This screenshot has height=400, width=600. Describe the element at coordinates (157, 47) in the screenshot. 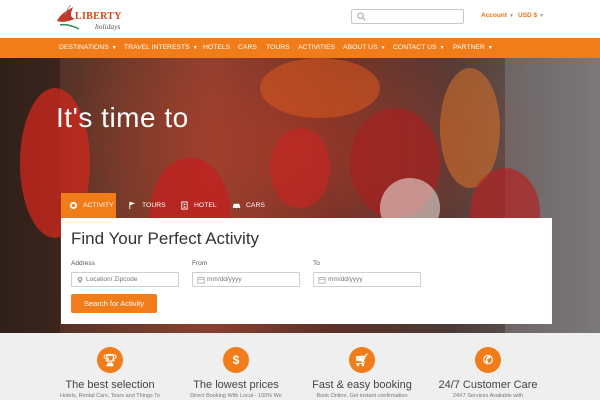

I see `nav-item-label: TRAVEL INTERESTS` at that location.